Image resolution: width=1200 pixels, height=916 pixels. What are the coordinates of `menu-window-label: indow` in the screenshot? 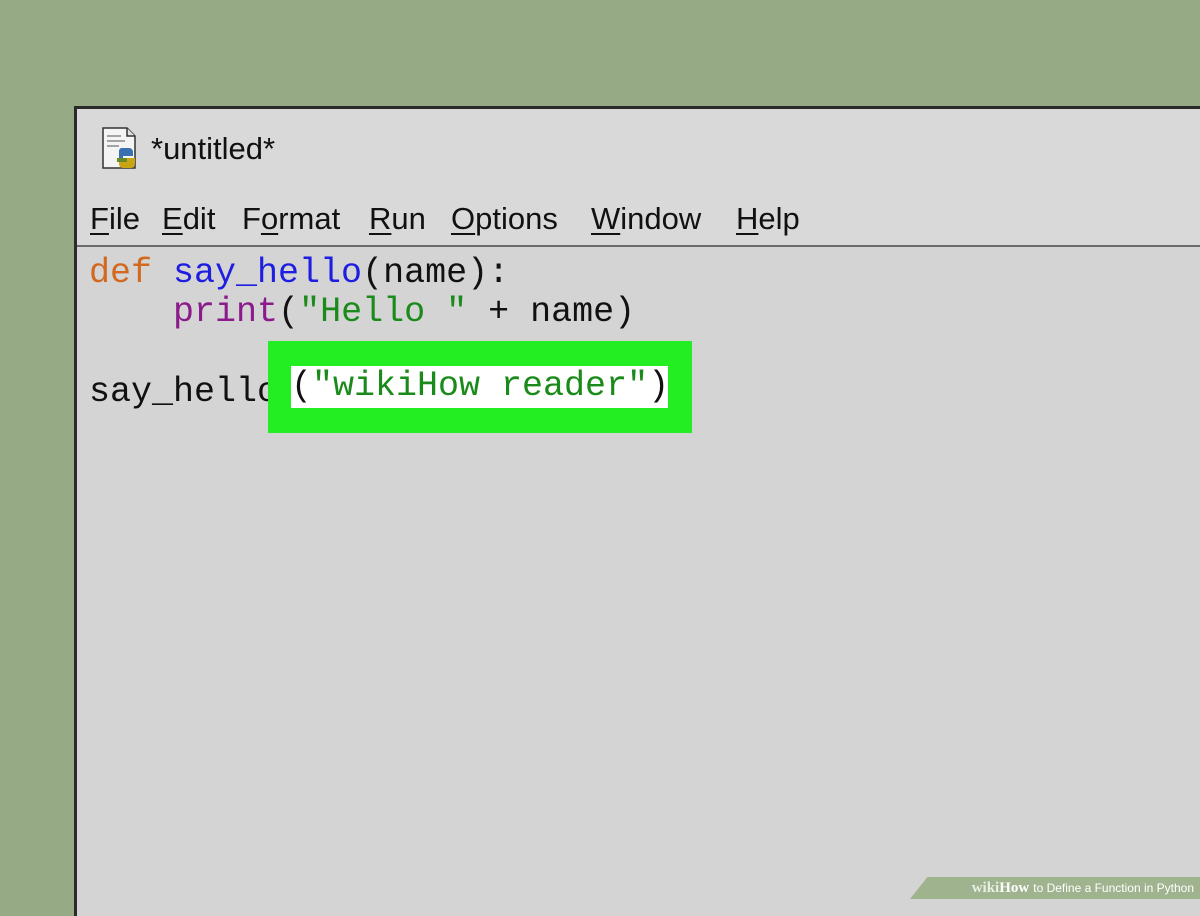 It's located at (661, 218).